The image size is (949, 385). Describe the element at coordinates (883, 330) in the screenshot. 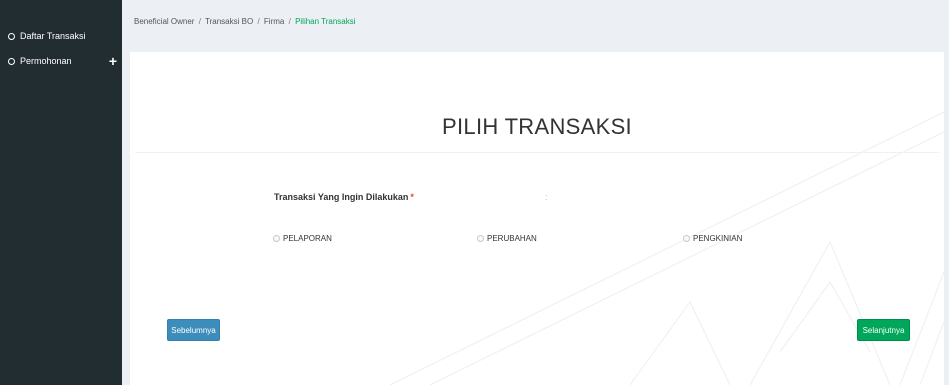

I see `next-button: Selanjutnya` at that location.